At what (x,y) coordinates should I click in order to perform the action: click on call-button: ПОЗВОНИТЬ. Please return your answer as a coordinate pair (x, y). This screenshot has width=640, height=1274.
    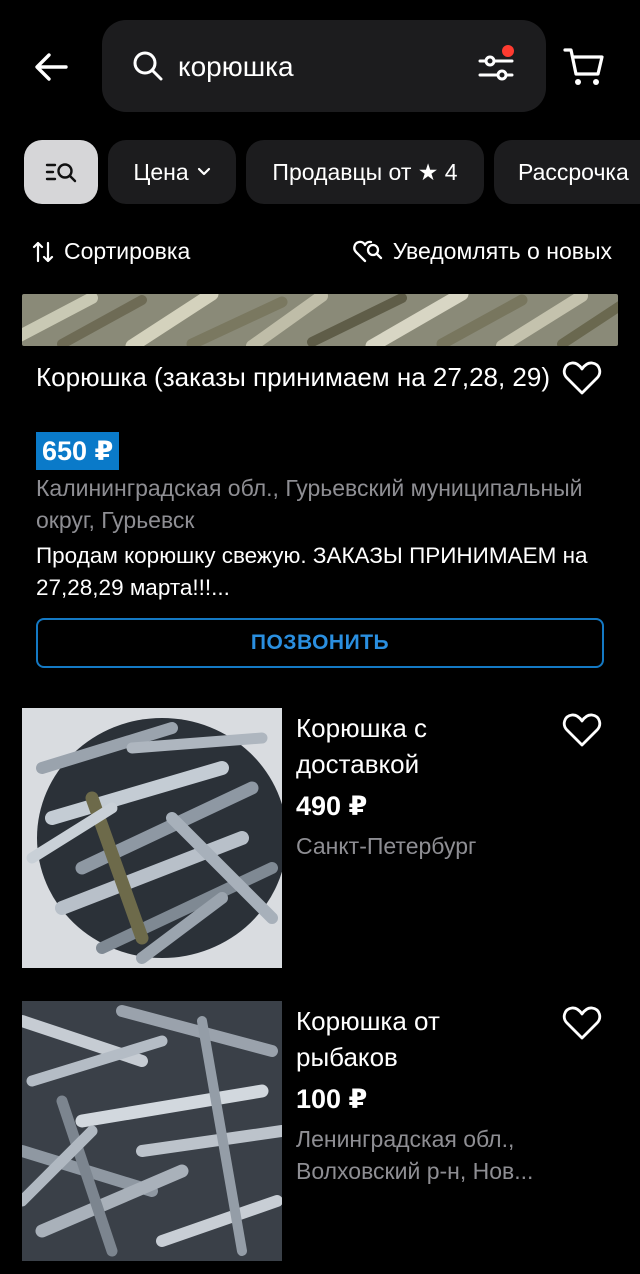
    Looking at the image, I should click on (320, 643).